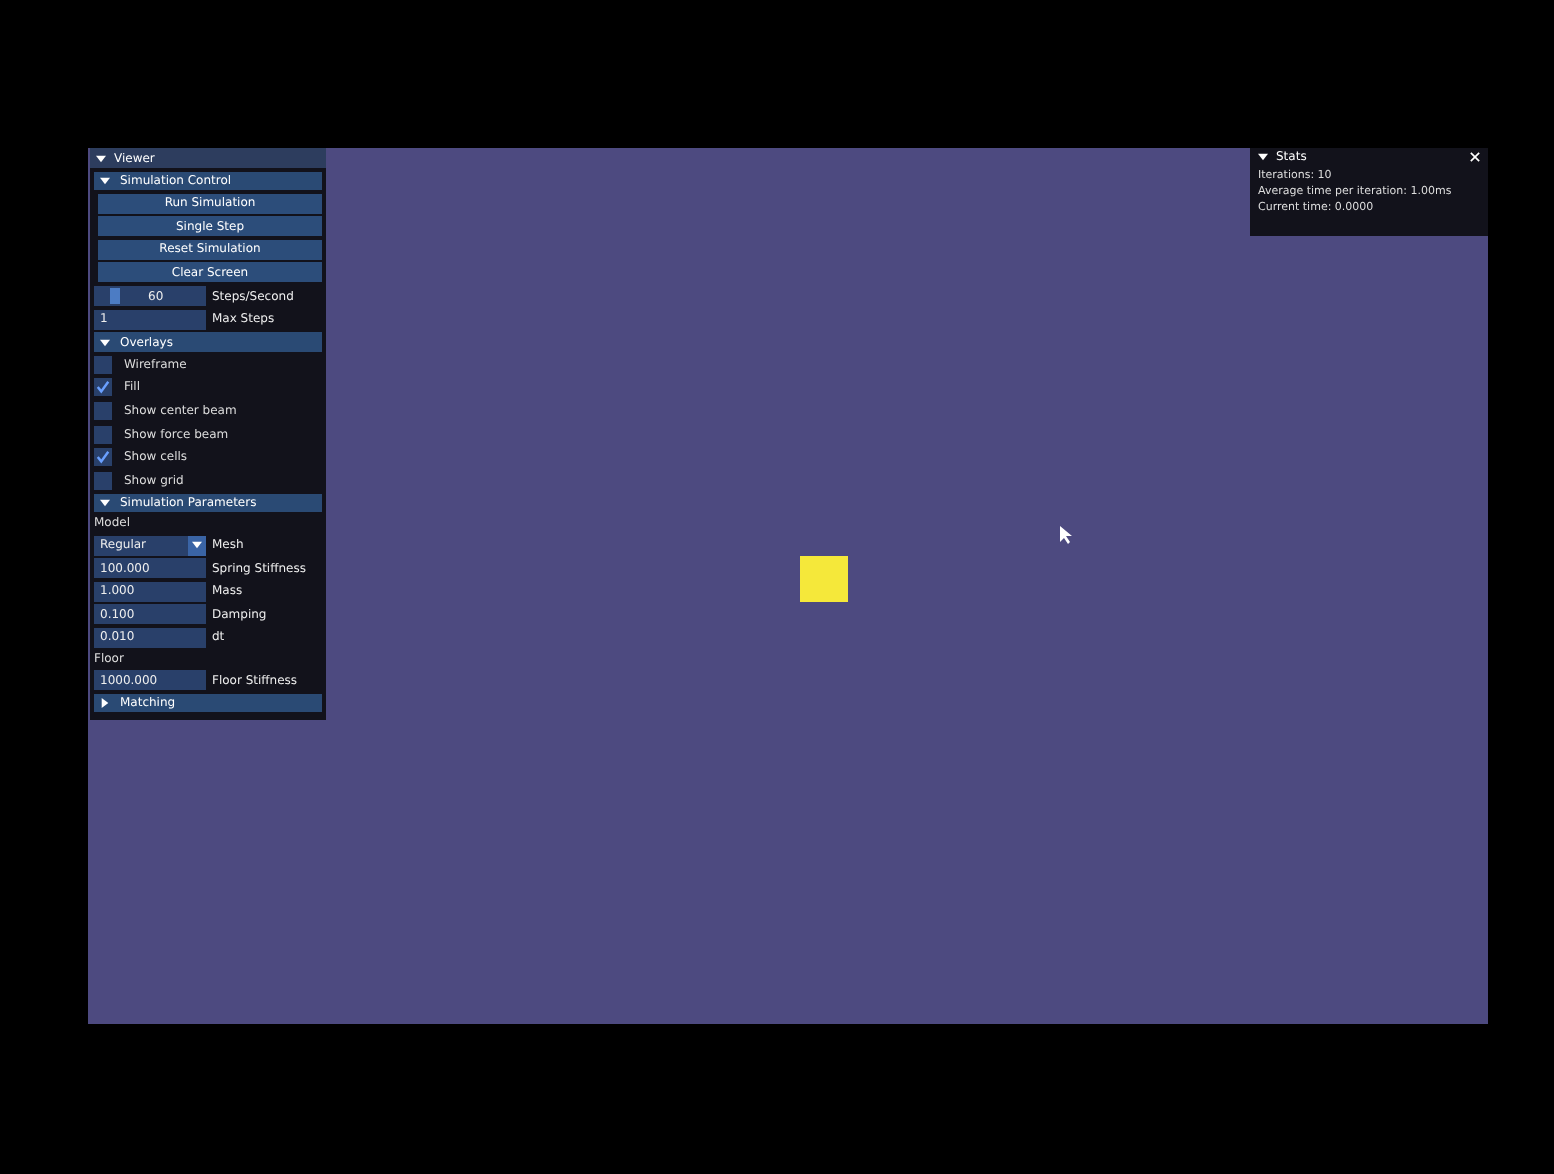 The width and height of the screenshot is (1554, 1174). I want to click on slider-grab, so click(115, 296).